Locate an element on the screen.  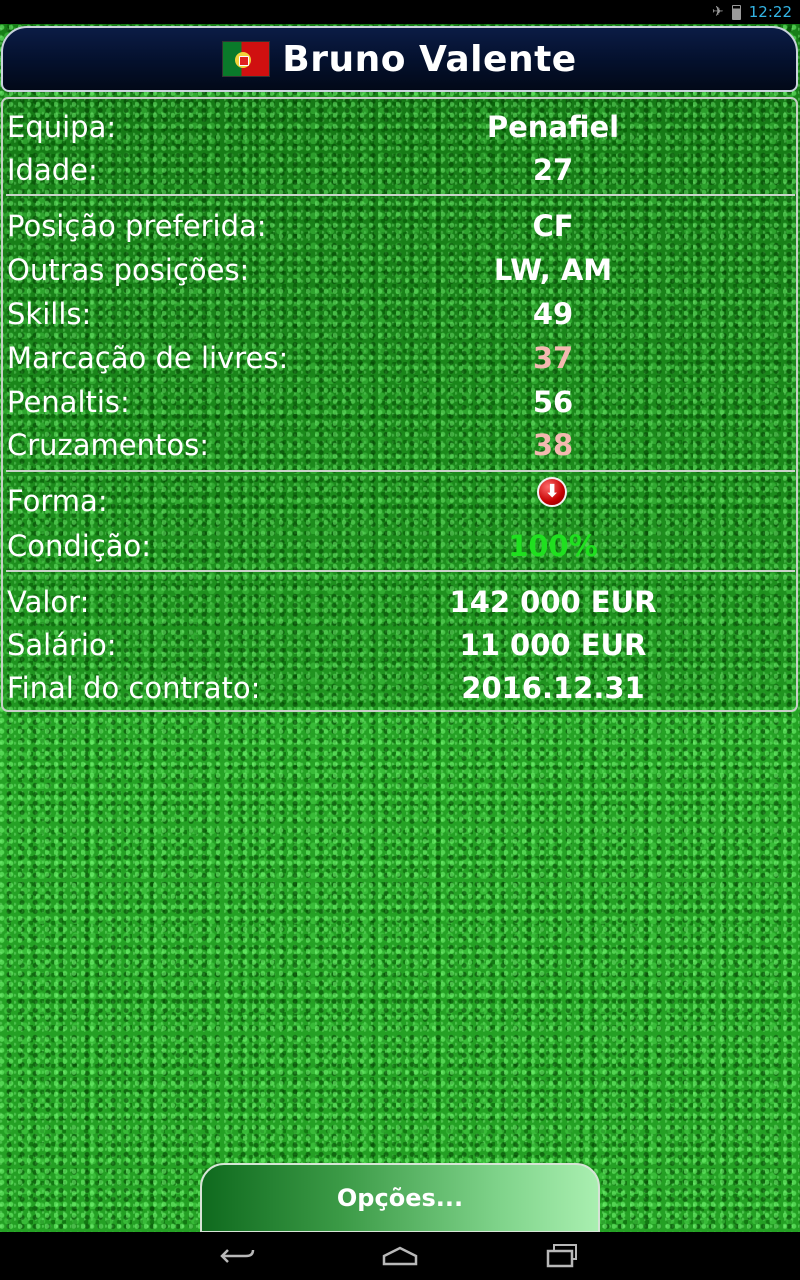
free-kicks-label: Marcação de livres: is located at coordinates (148, 358).